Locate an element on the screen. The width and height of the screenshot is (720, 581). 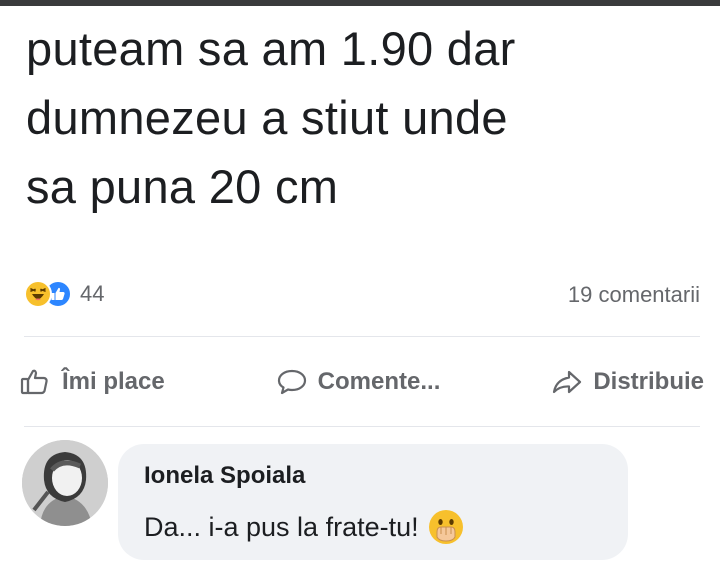
haha-reaction-icon is located at coordinates (38, 294).